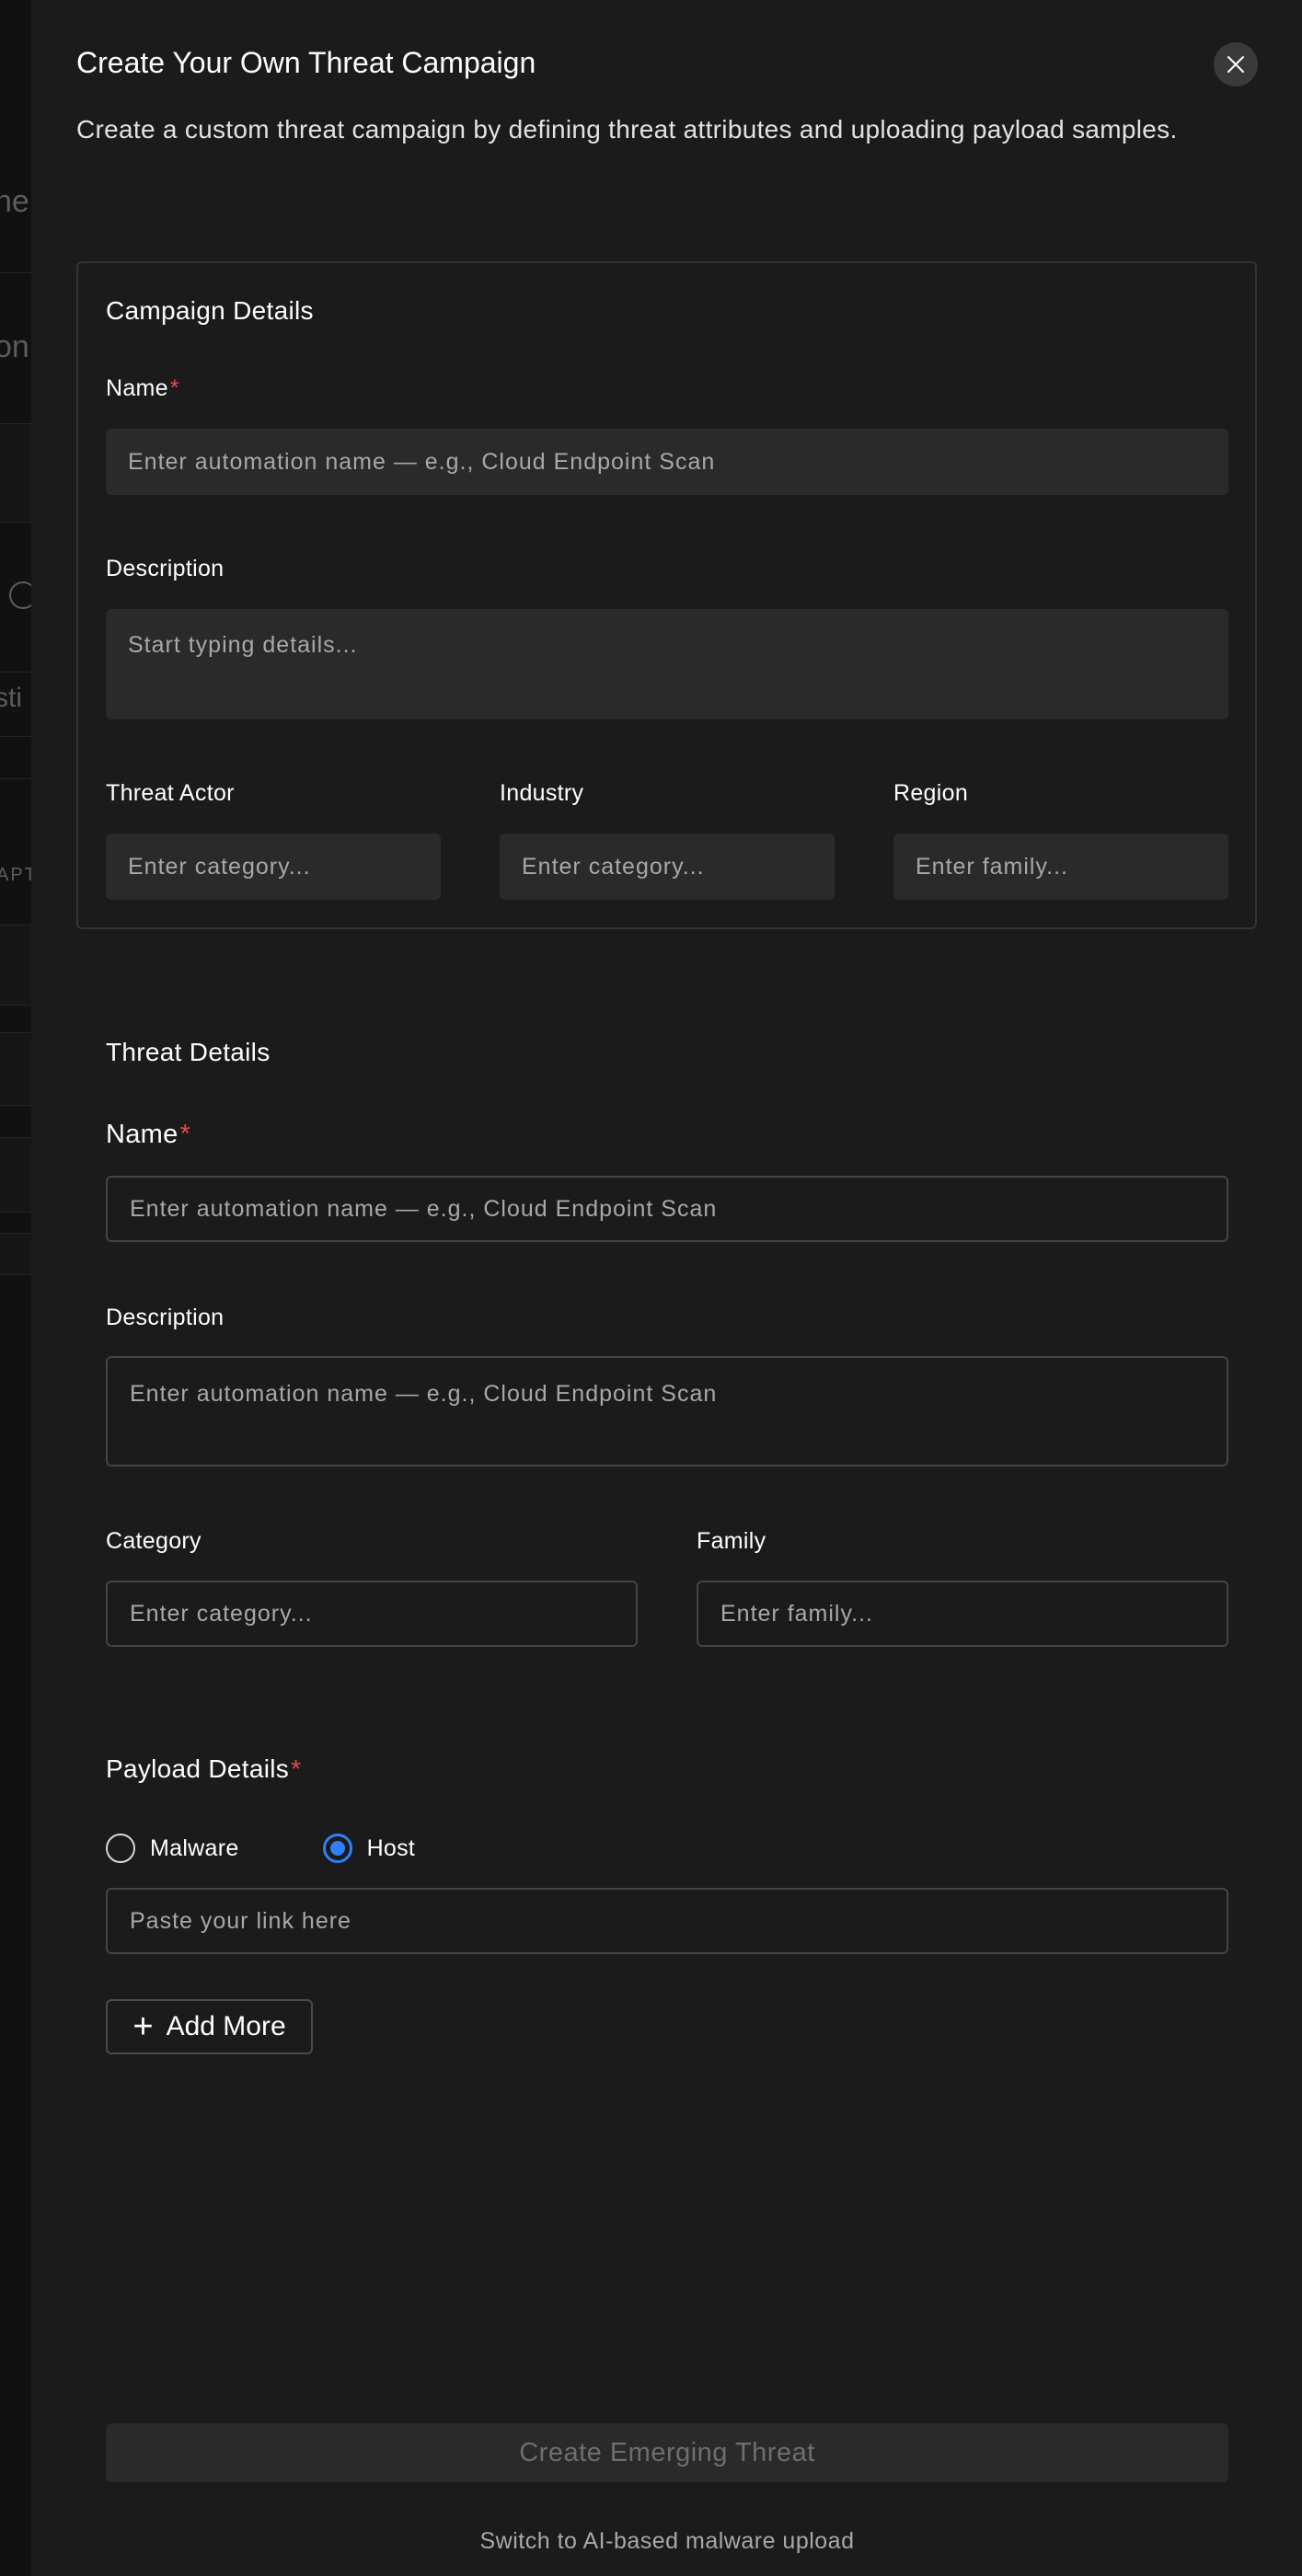 The image size is (1302, 2576). I want to click on radio-host: Host, so click(369, 1848).